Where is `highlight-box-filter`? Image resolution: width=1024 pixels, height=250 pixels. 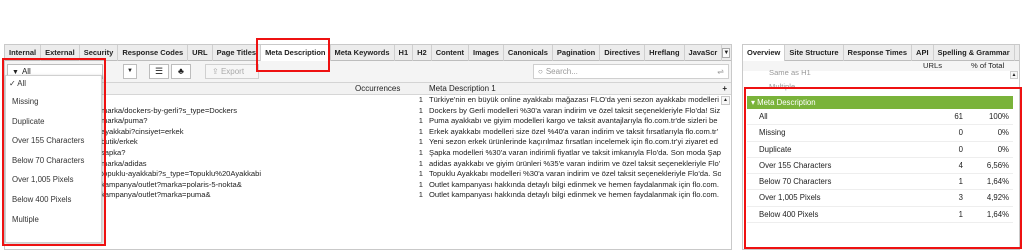
highlight-box-filter is located at coordinates (54, 152).